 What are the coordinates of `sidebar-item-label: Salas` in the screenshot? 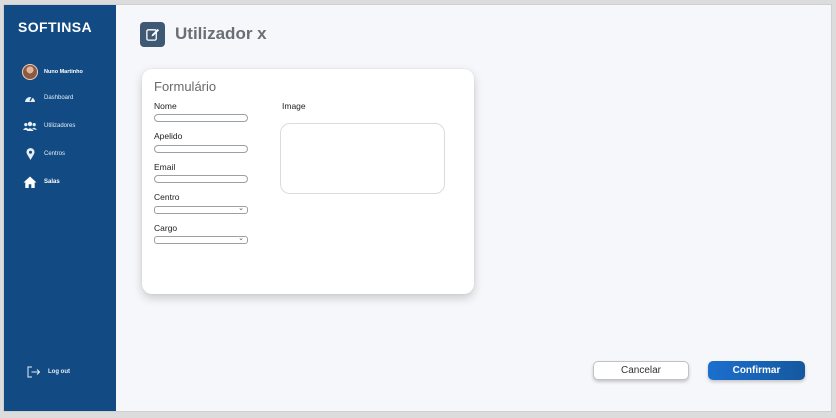 It's located at (52, 182).